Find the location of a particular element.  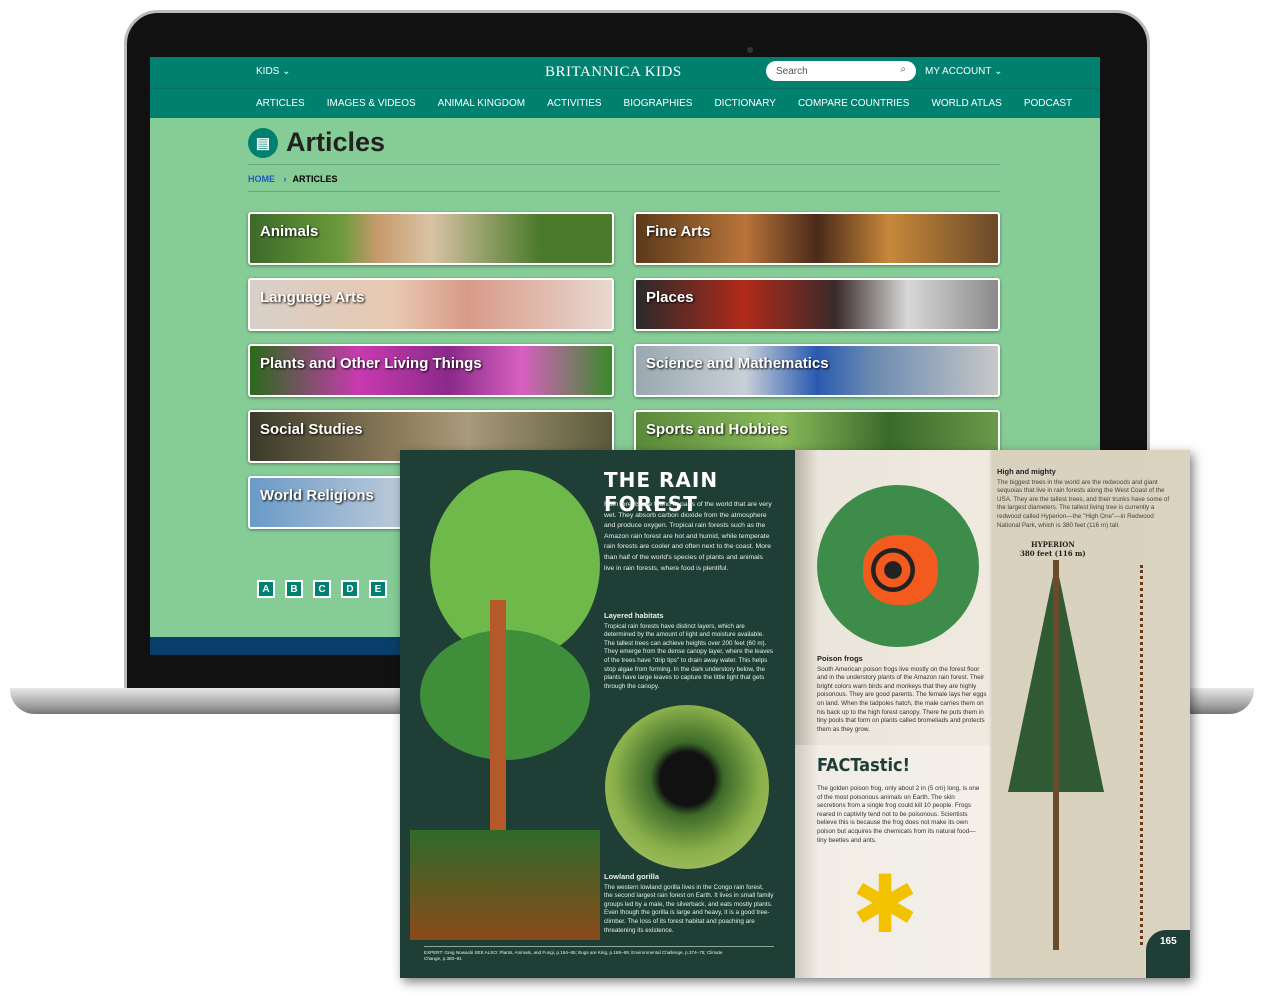

frogs-title: Poison frogs is located at coordinates (840, 658).